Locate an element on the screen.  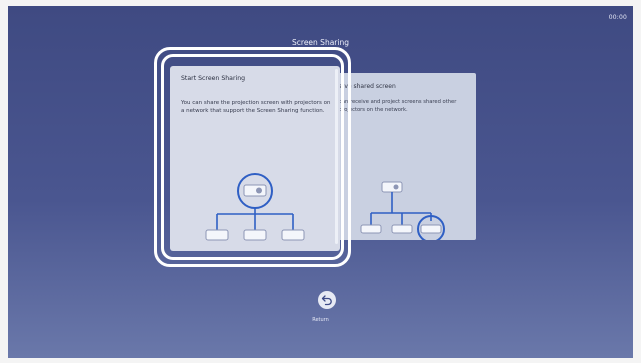
return-button is located at coordinates (327, 300).